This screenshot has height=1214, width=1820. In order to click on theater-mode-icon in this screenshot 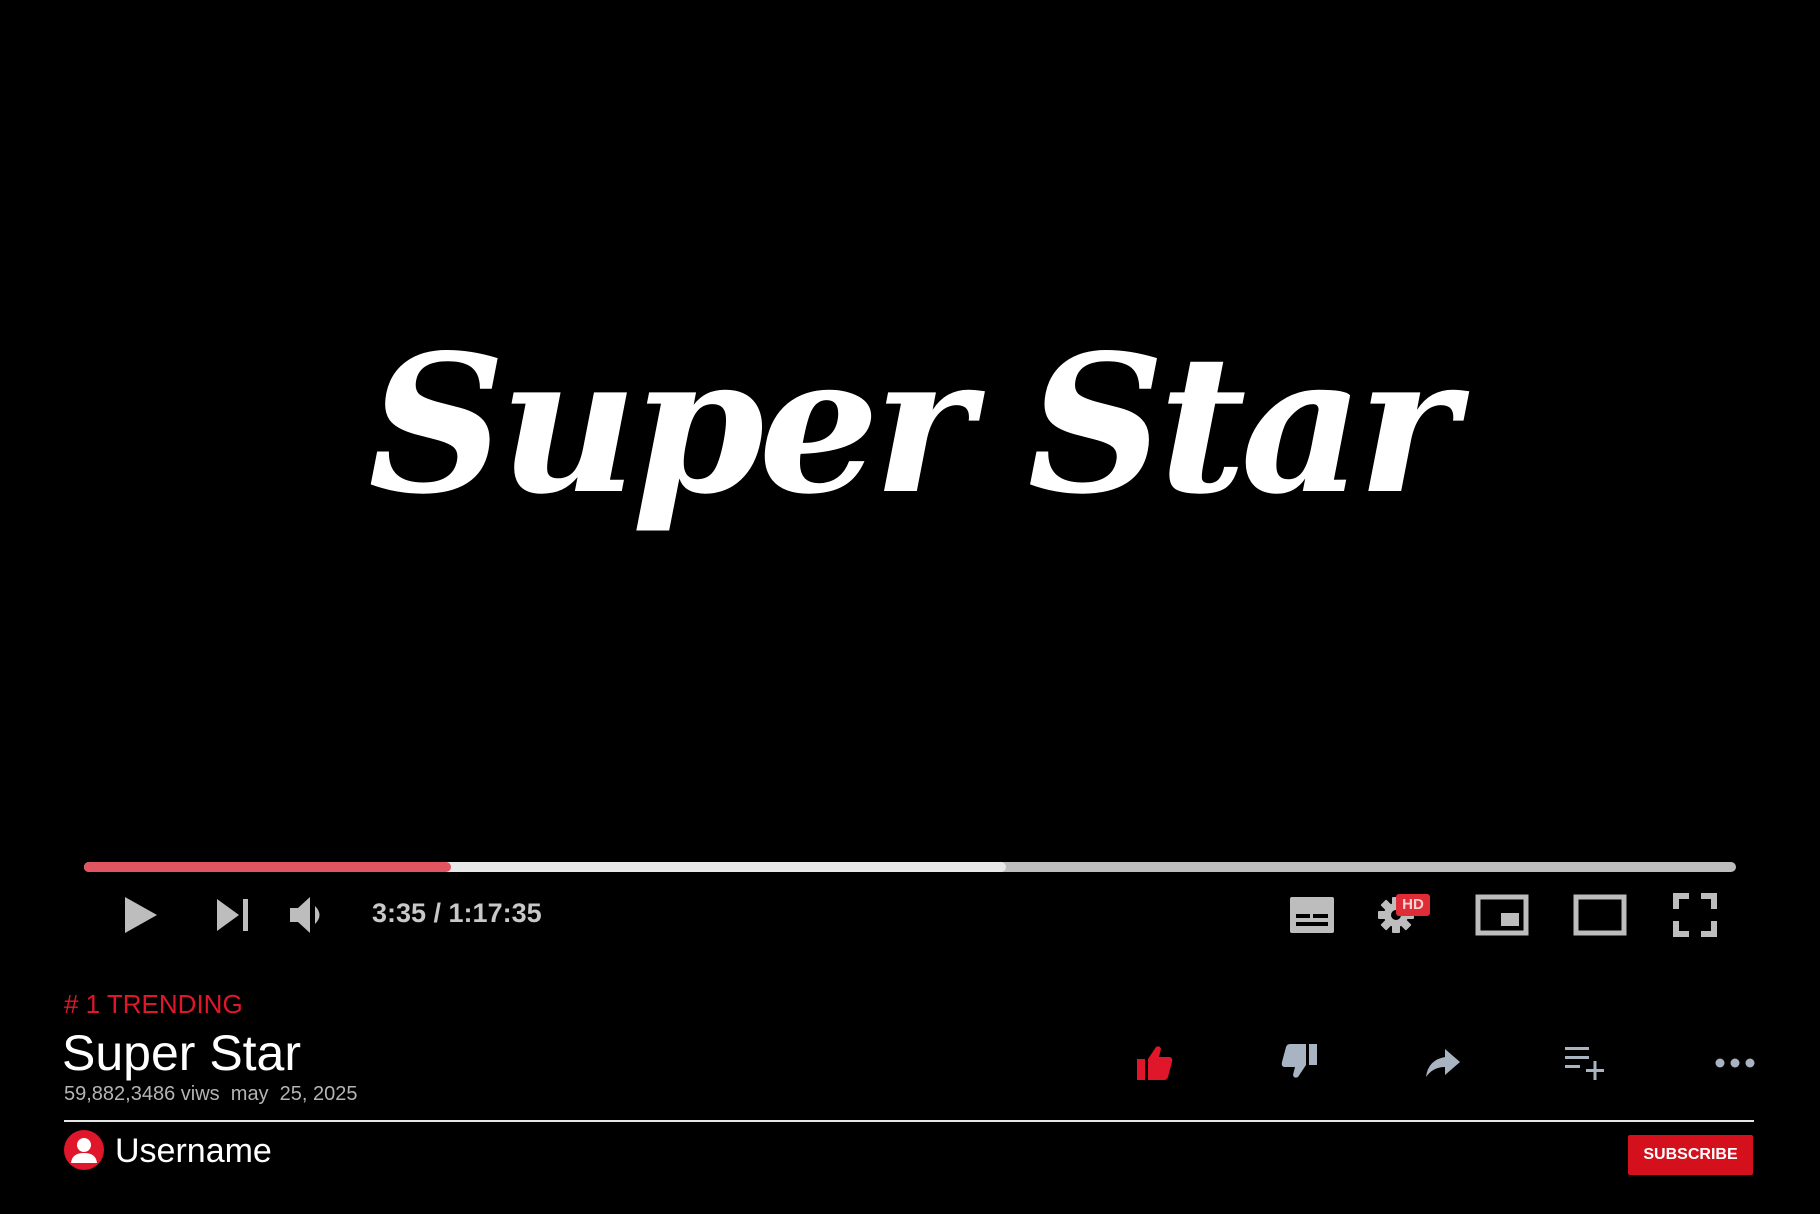, I will do `click(1600, 915)`.